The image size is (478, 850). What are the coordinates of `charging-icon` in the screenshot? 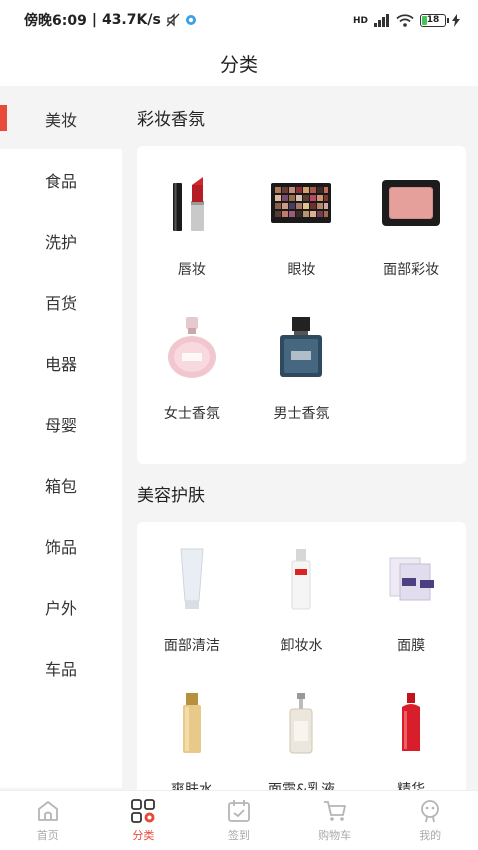 It's located at (456, 20).